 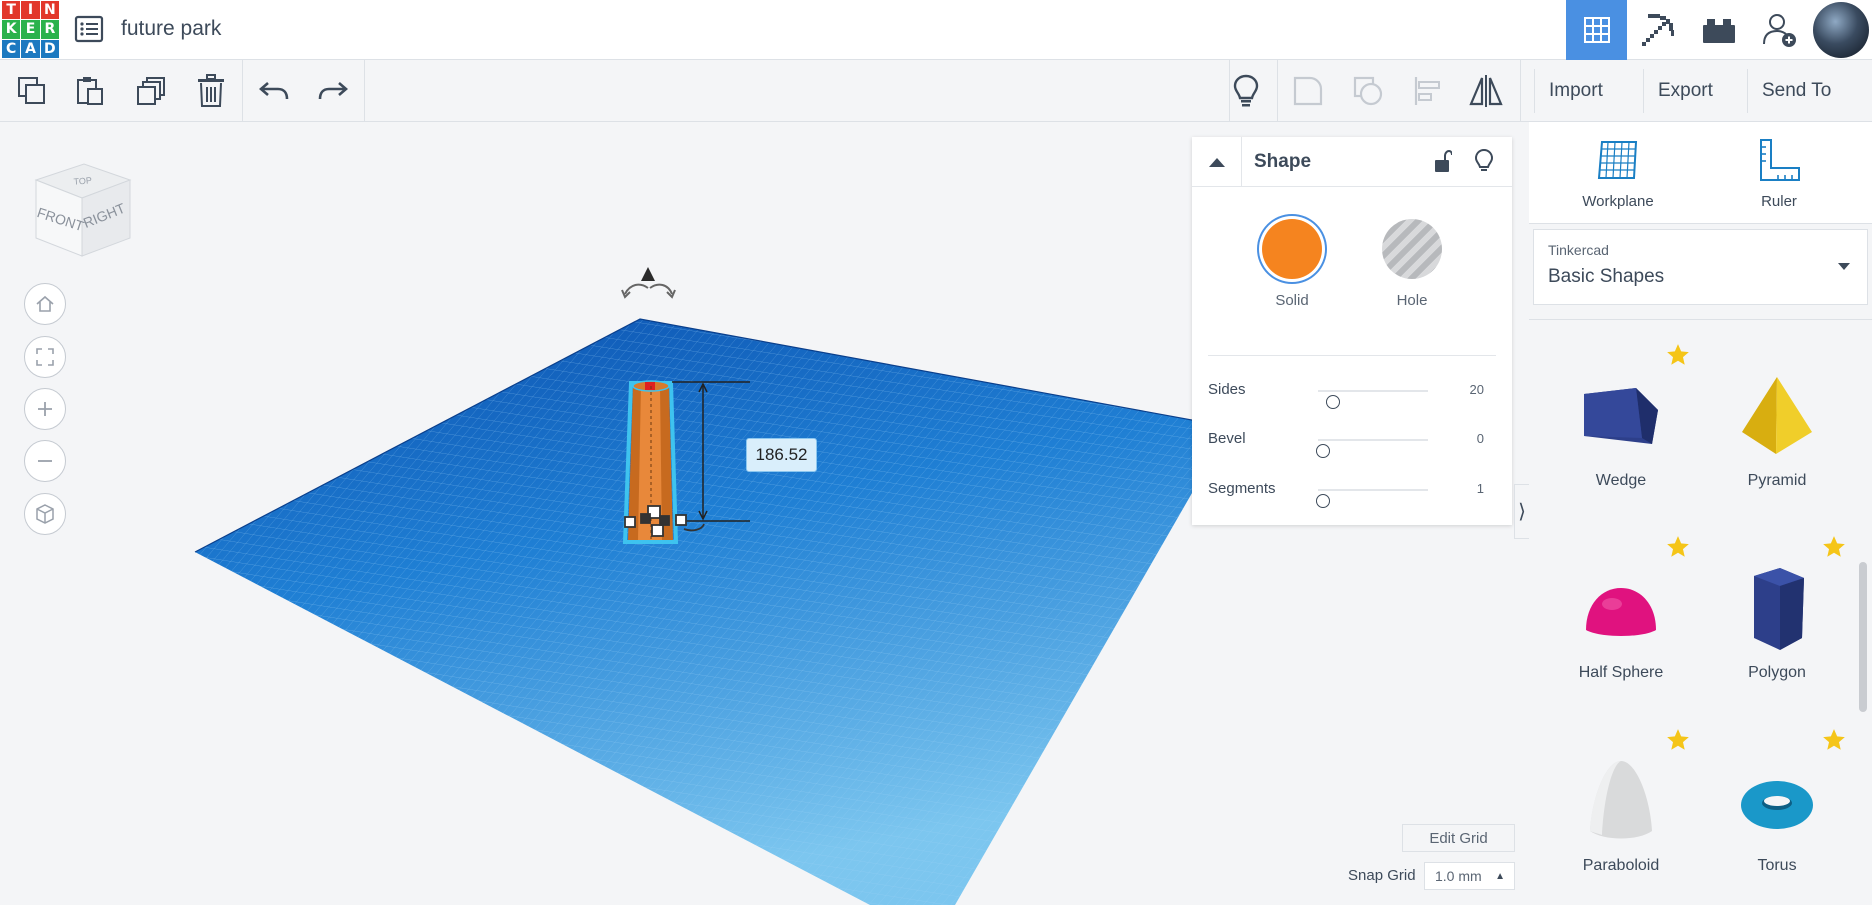 What do you see at coordinates (1575, 91) in the screenshot?
I see `import-button: Import` at bounding box center [1575, 91].